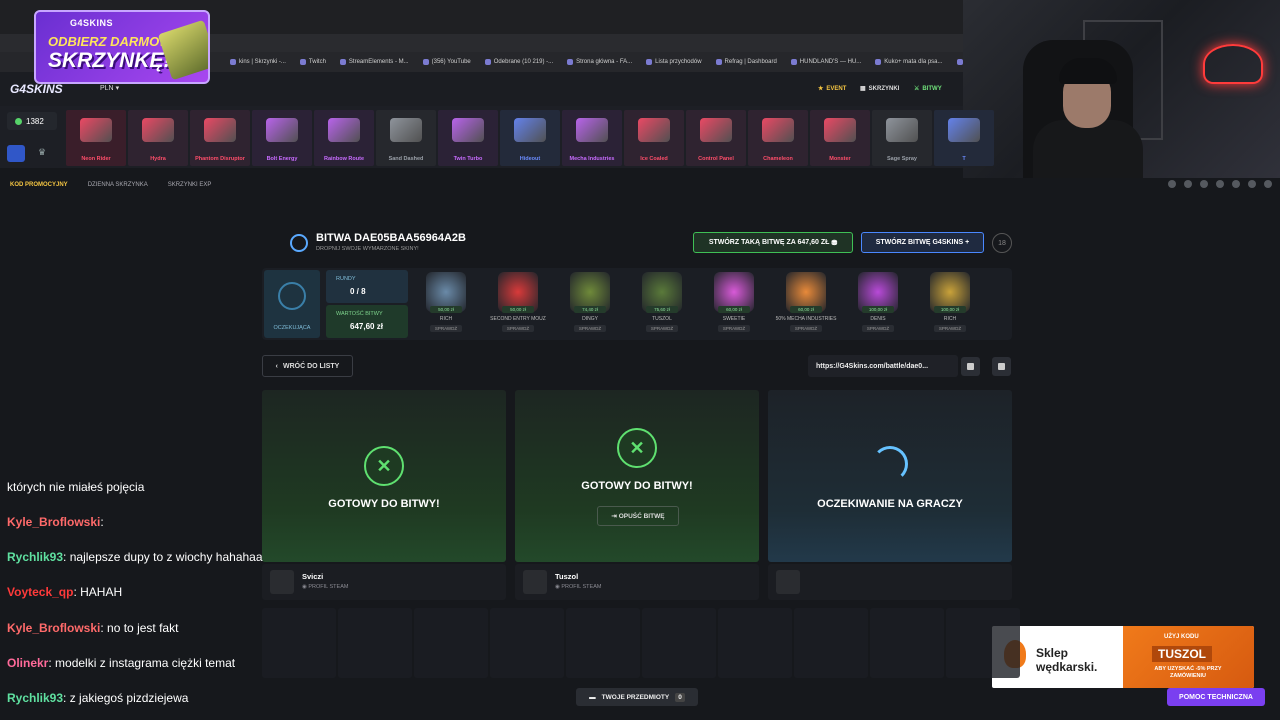 This screenshot has height=720, width=1280. What do you see at coordinates (922, 242) in the screenshot?
I see `create-g4-battle-button: STWÓRZ BITWĘ G4SKINS +` at bounding box center [922, 242].